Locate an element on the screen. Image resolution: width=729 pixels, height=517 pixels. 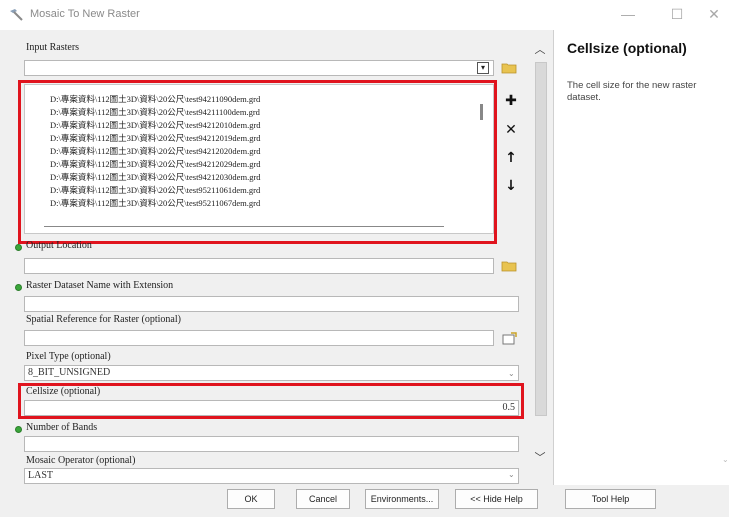
mosaic-operator-select: LAST is located at coordinates (271, 476).